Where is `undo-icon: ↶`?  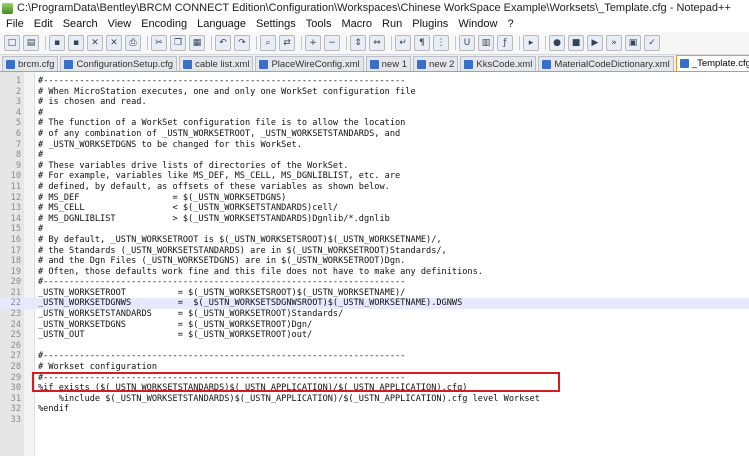
undo-icon: ↶ is located at coordinates (223, 43).